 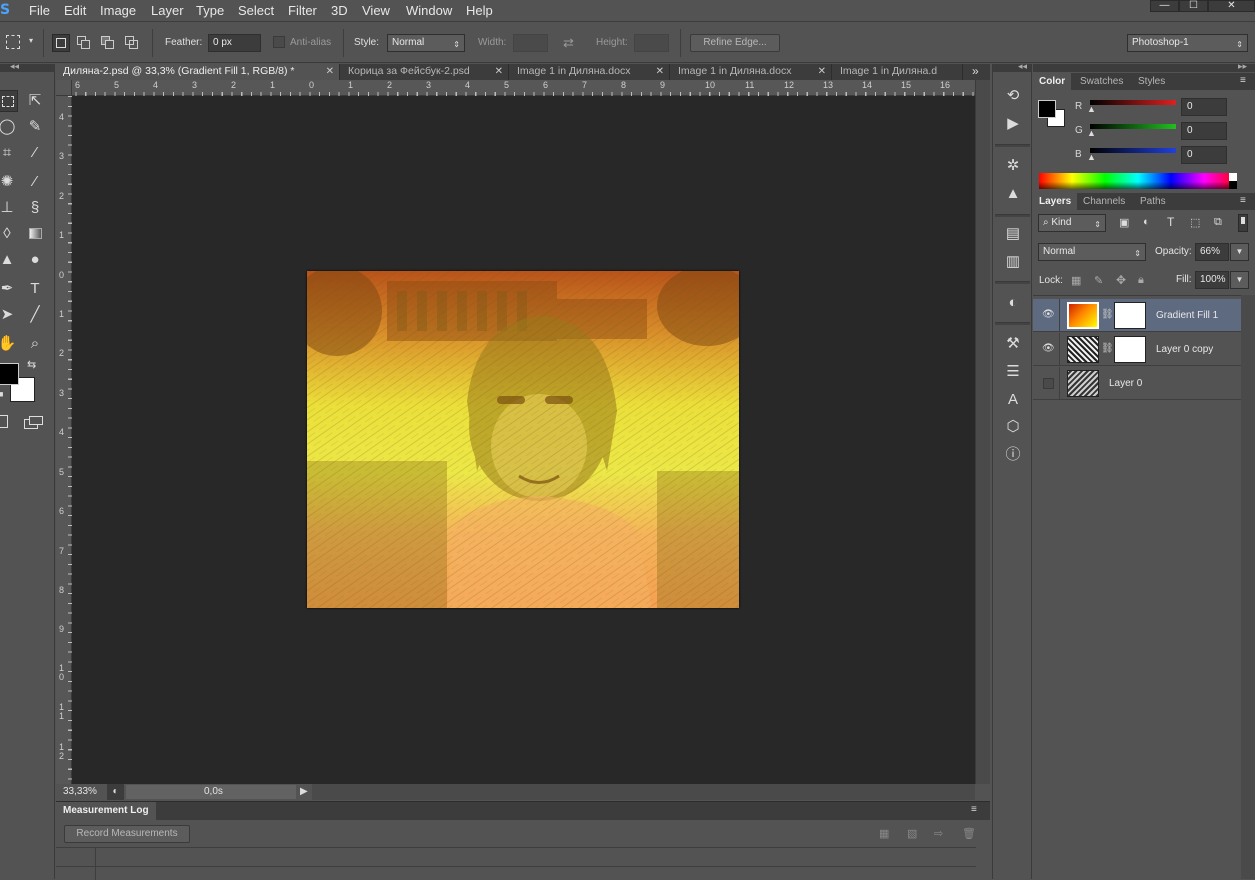 I want to click on green-slider, so click(x=1133, y=126).